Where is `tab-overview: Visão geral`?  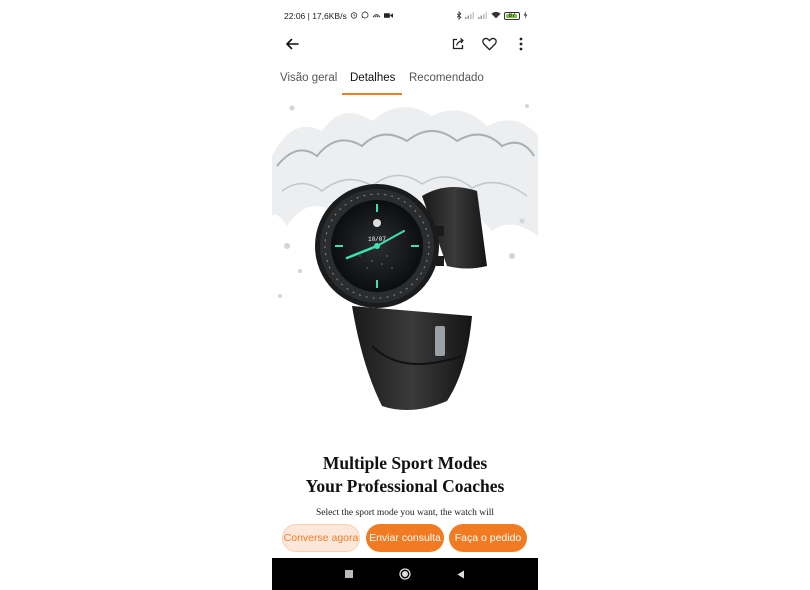
tab-overview: Visão geral is located at coordinates (308, 78).